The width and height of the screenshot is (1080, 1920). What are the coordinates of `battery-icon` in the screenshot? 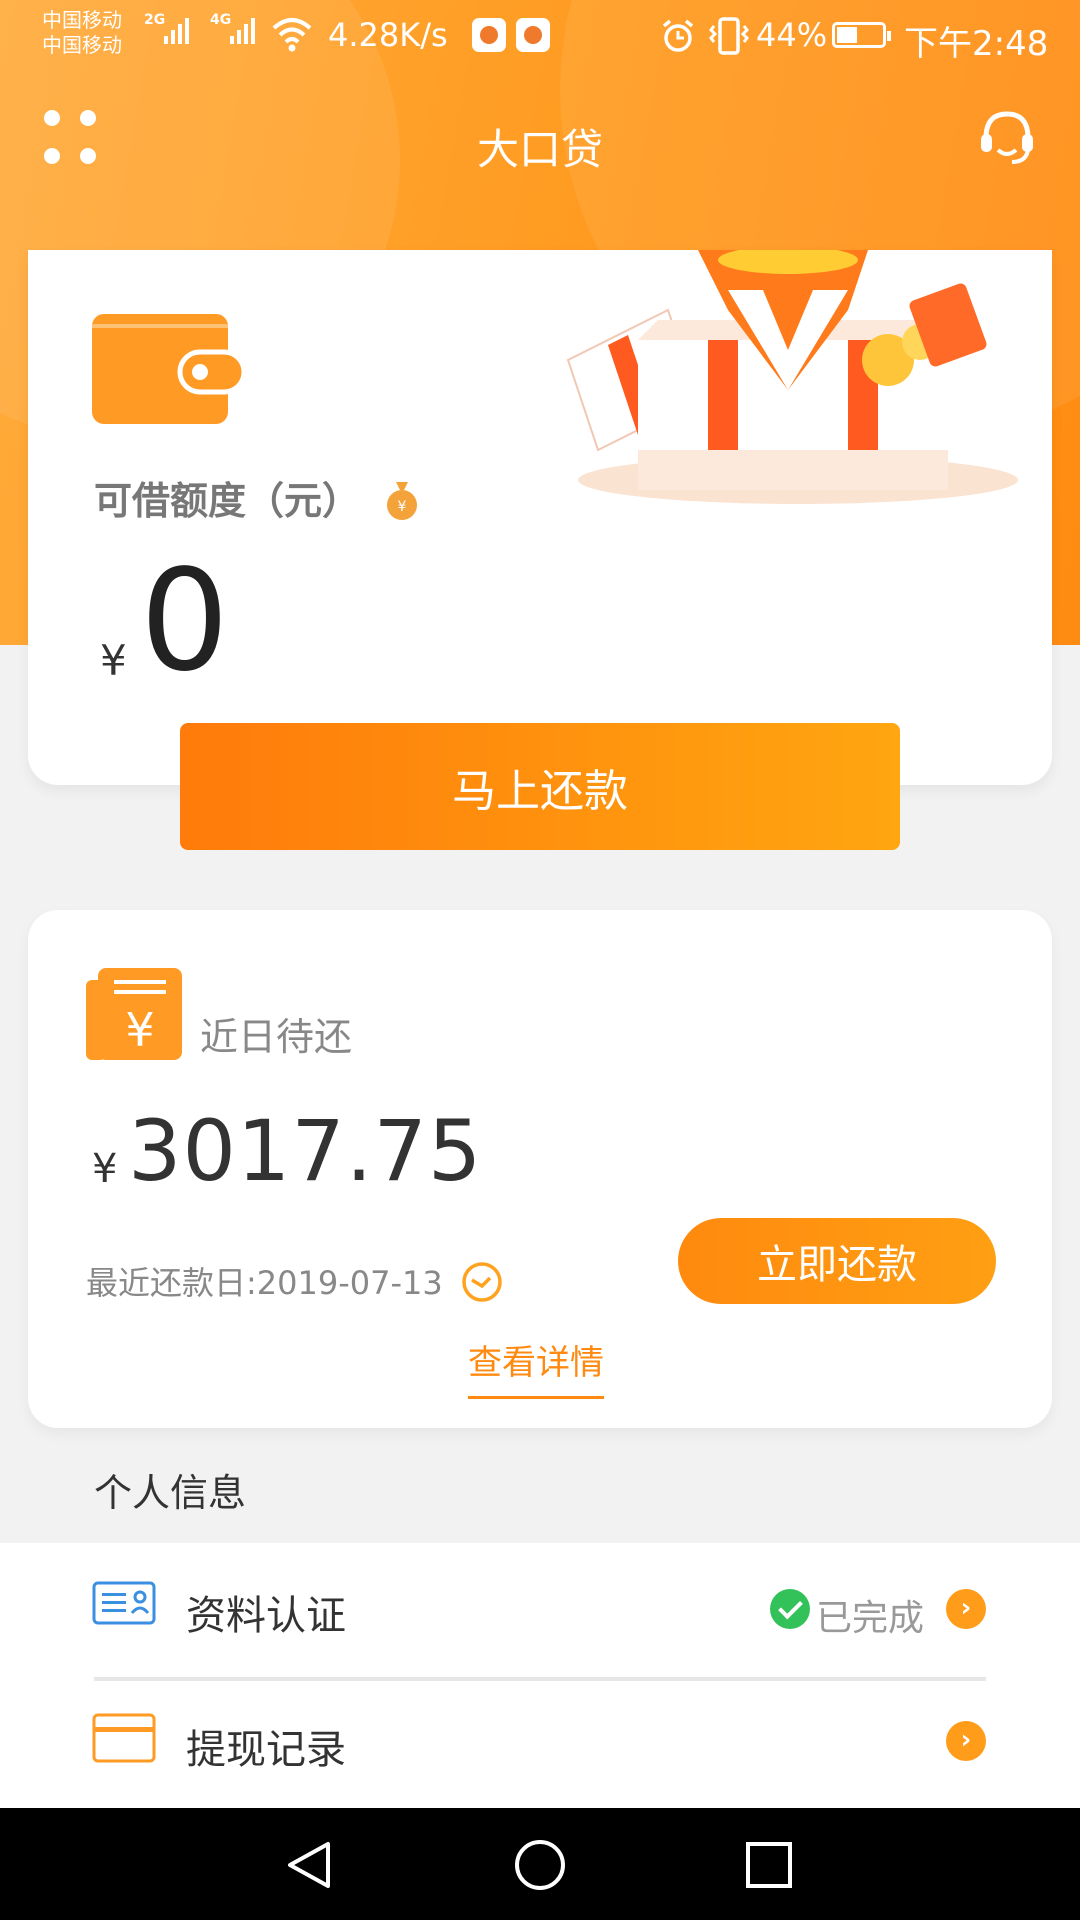 It's located at (861, 35).